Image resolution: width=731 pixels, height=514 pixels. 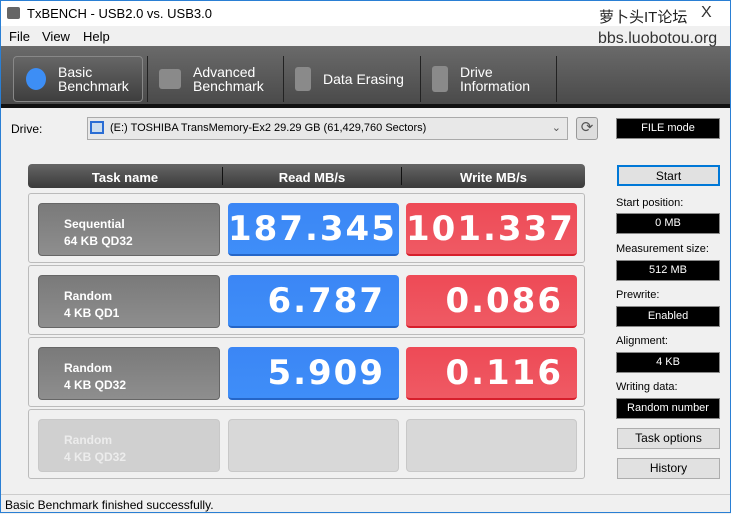 I want to click on start-button: Start, so click(x=668, y=175).